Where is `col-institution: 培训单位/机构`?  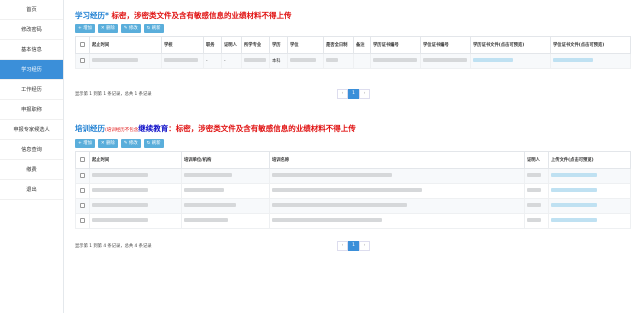 col-institution: 培训单位/机构 is located at coordinates (225, 160).